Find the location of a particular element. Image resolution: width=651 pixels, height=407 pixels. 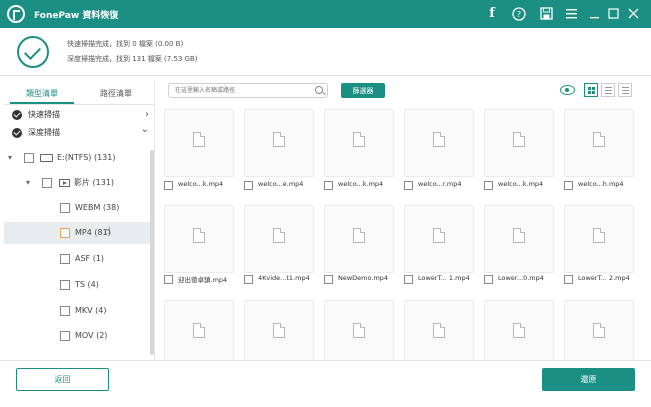

scan-complete-check-icon is located at coordinates (33, 52).